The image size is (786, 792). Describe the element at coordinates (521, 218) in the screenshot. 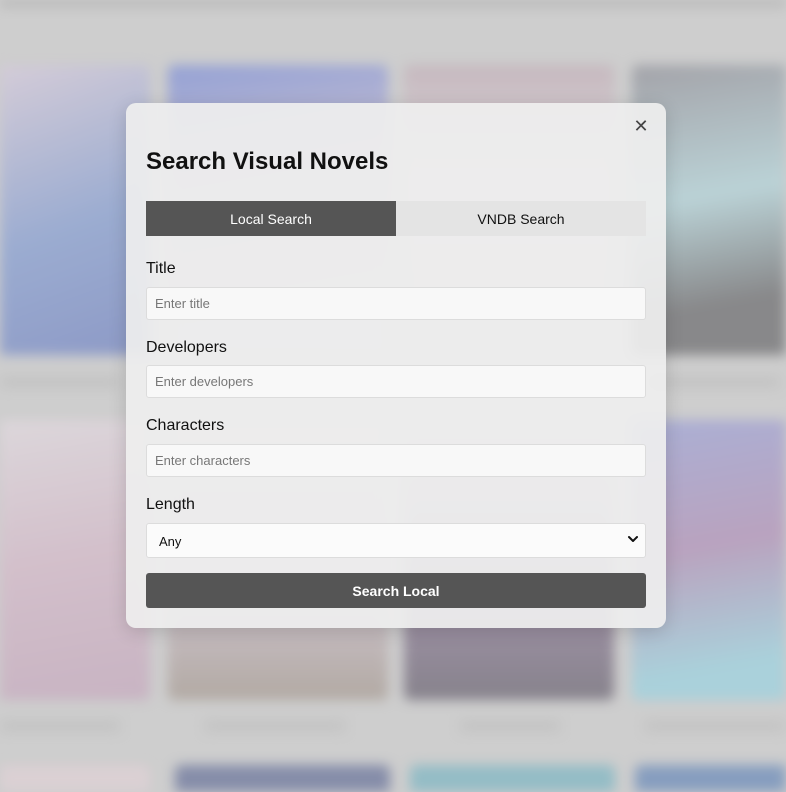

I see `tab-vndb-search: VNDB Search` at that location.